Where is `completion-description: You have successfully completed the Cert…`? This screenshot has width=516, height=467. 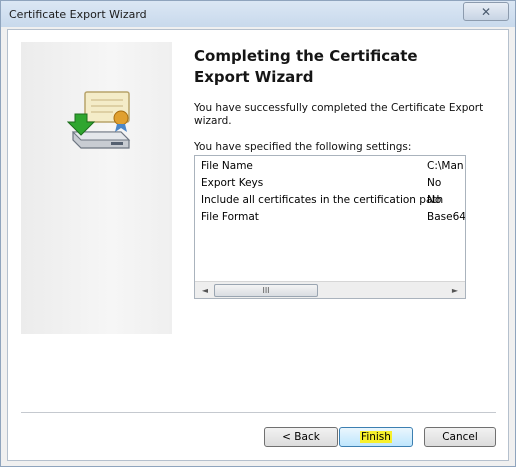 completion-description: You have successfully completed the Cert… is located at coordinates (339, 114).